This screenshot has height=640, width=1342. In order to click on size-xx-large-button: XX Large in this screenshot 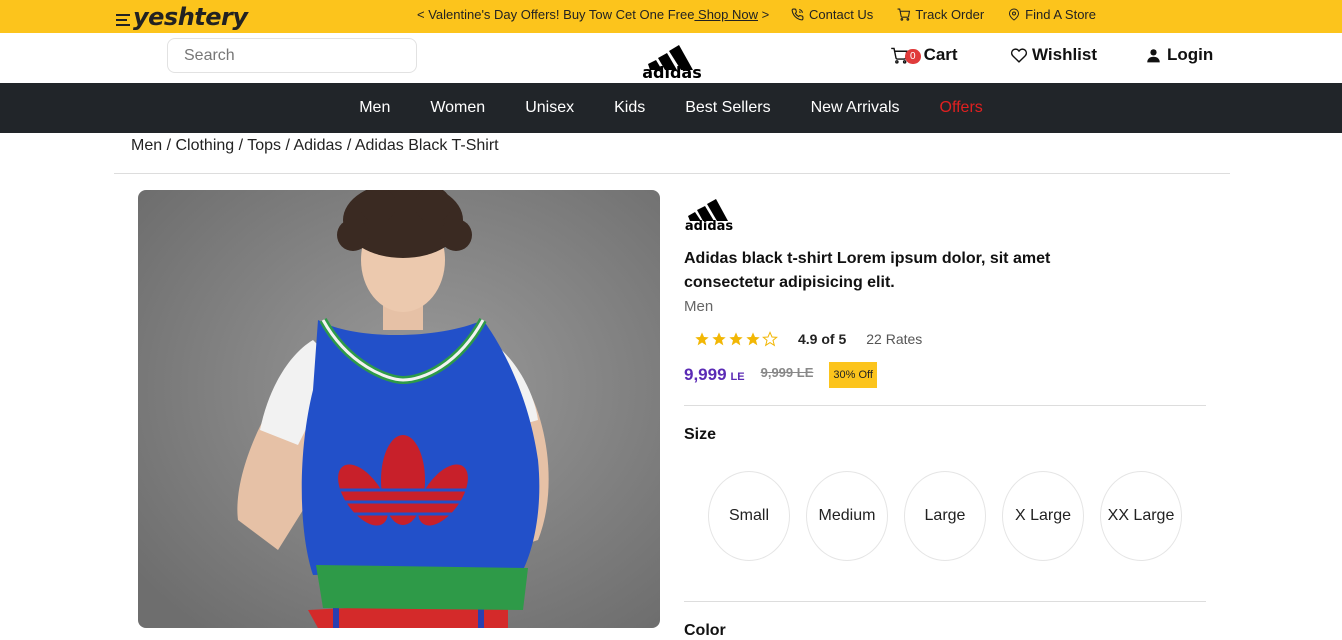, I will do `click(1141, 516)`.